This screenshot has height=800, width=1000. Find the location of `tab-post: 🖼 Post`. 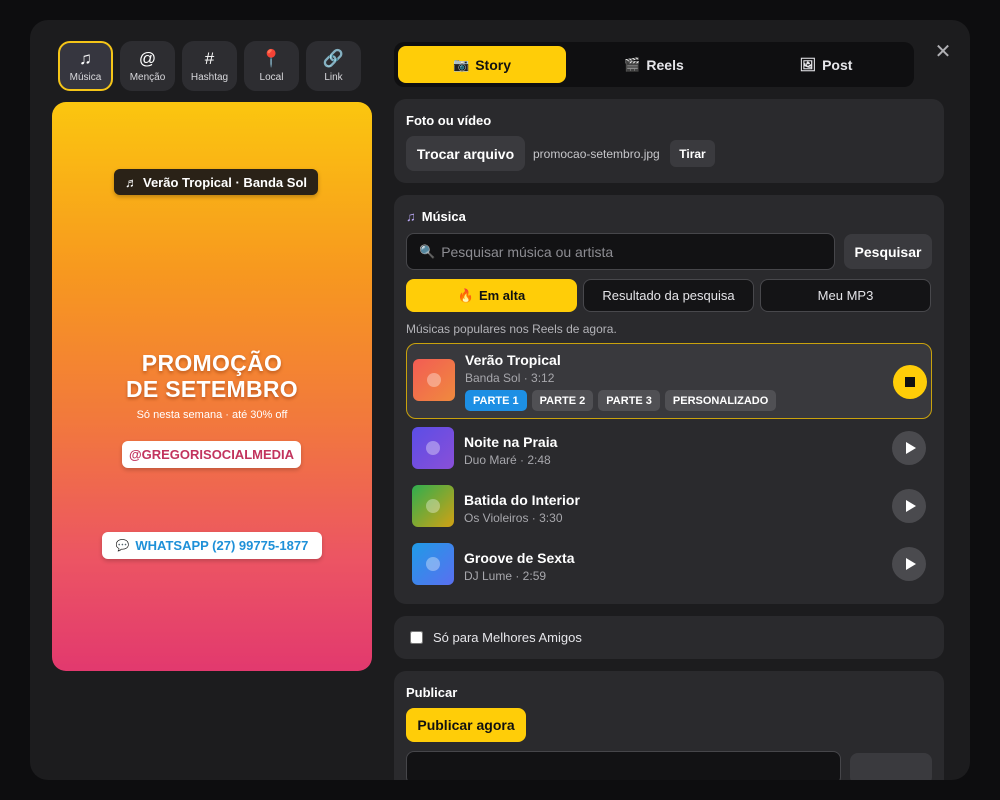

tab-post: 🖼 Post is located at coordinates (826, 64).